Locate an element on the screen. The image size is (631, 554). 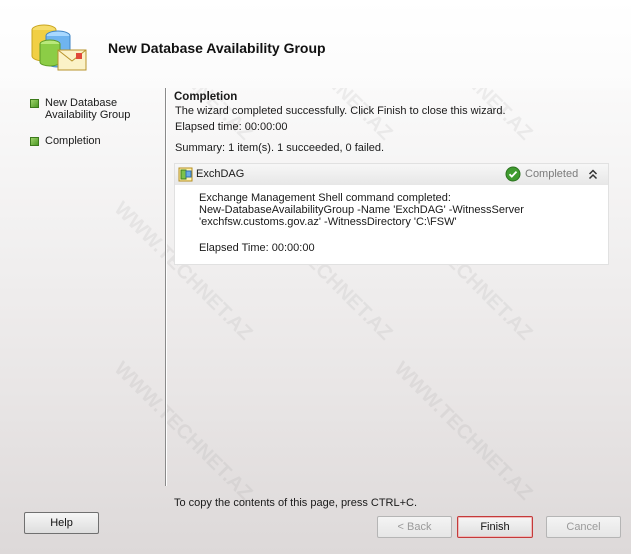
dag-icon is located at coordinates (185, 174).